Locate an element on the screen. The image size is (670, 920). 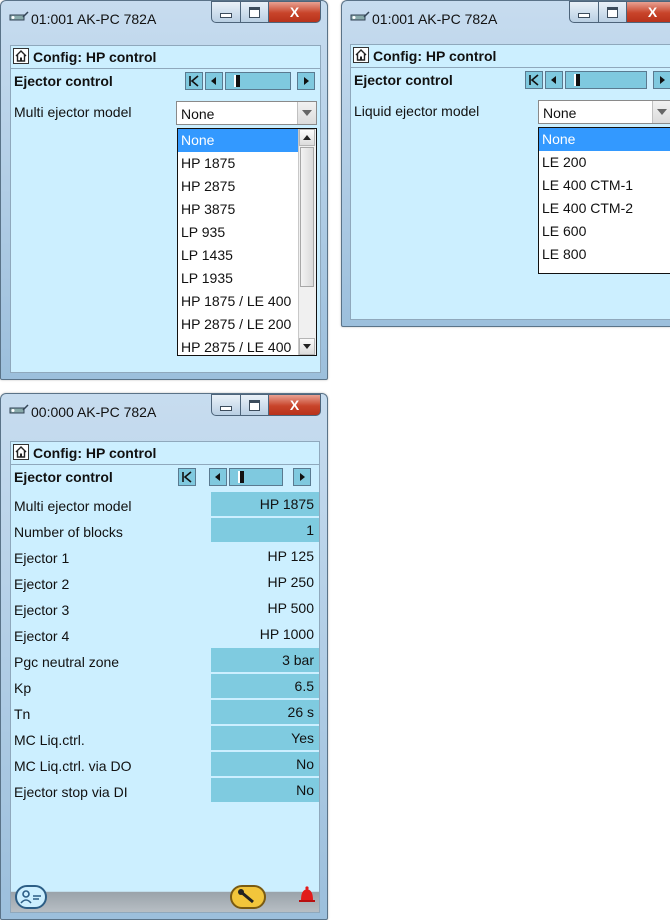
setting-value: 3 bar is located at coordinates (265, 660).